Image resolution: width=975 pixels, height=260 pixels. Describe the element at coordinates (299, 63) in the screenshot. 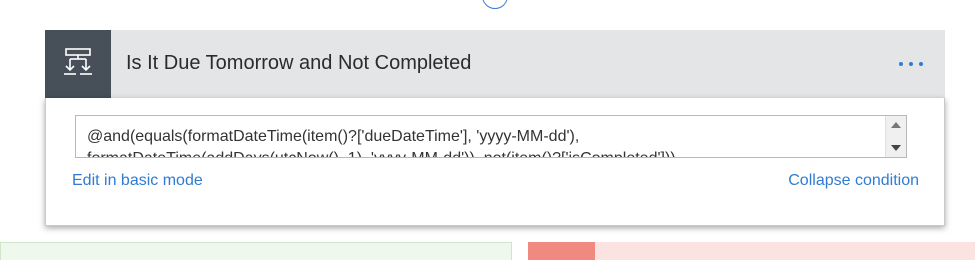

I see `condition-title: Is It Due Tomorrow and Not Completed` at that location.